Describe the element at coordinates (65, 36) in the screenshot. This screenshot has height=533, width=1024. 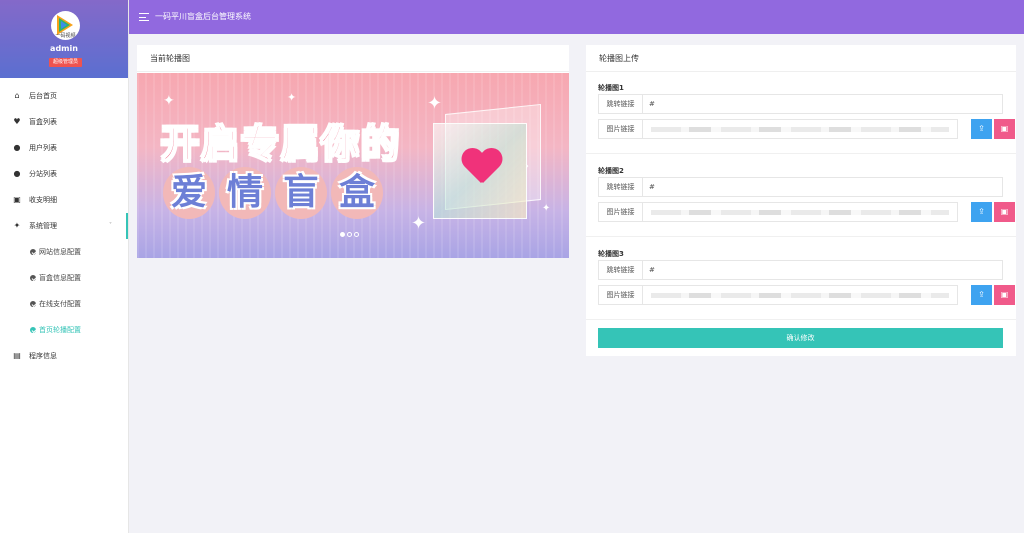
I see `logo-text: 一码视频` at that location.